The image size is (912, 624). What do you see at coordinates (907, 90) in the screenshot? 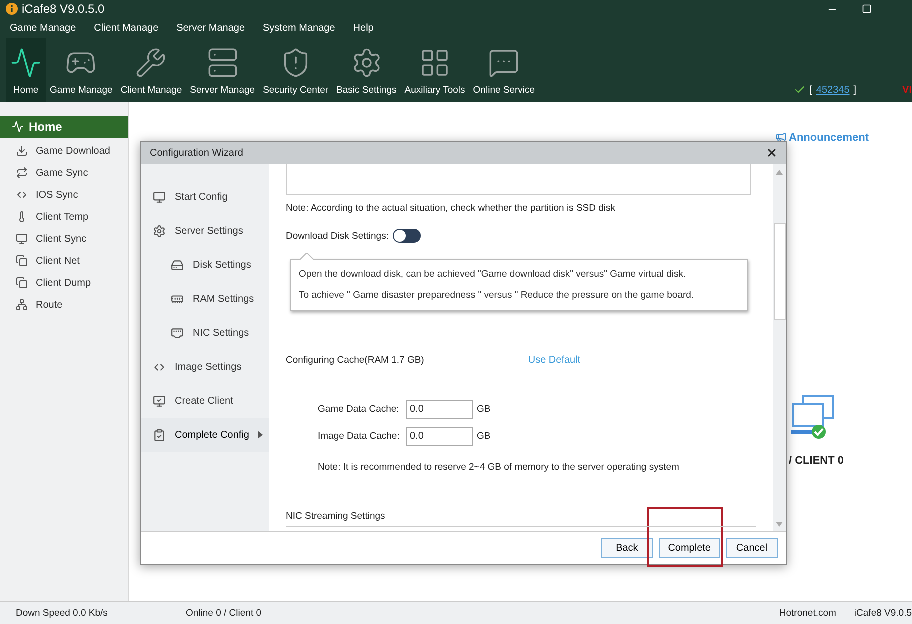
I see `vip-label: VI` at bounding box center [907, 90].